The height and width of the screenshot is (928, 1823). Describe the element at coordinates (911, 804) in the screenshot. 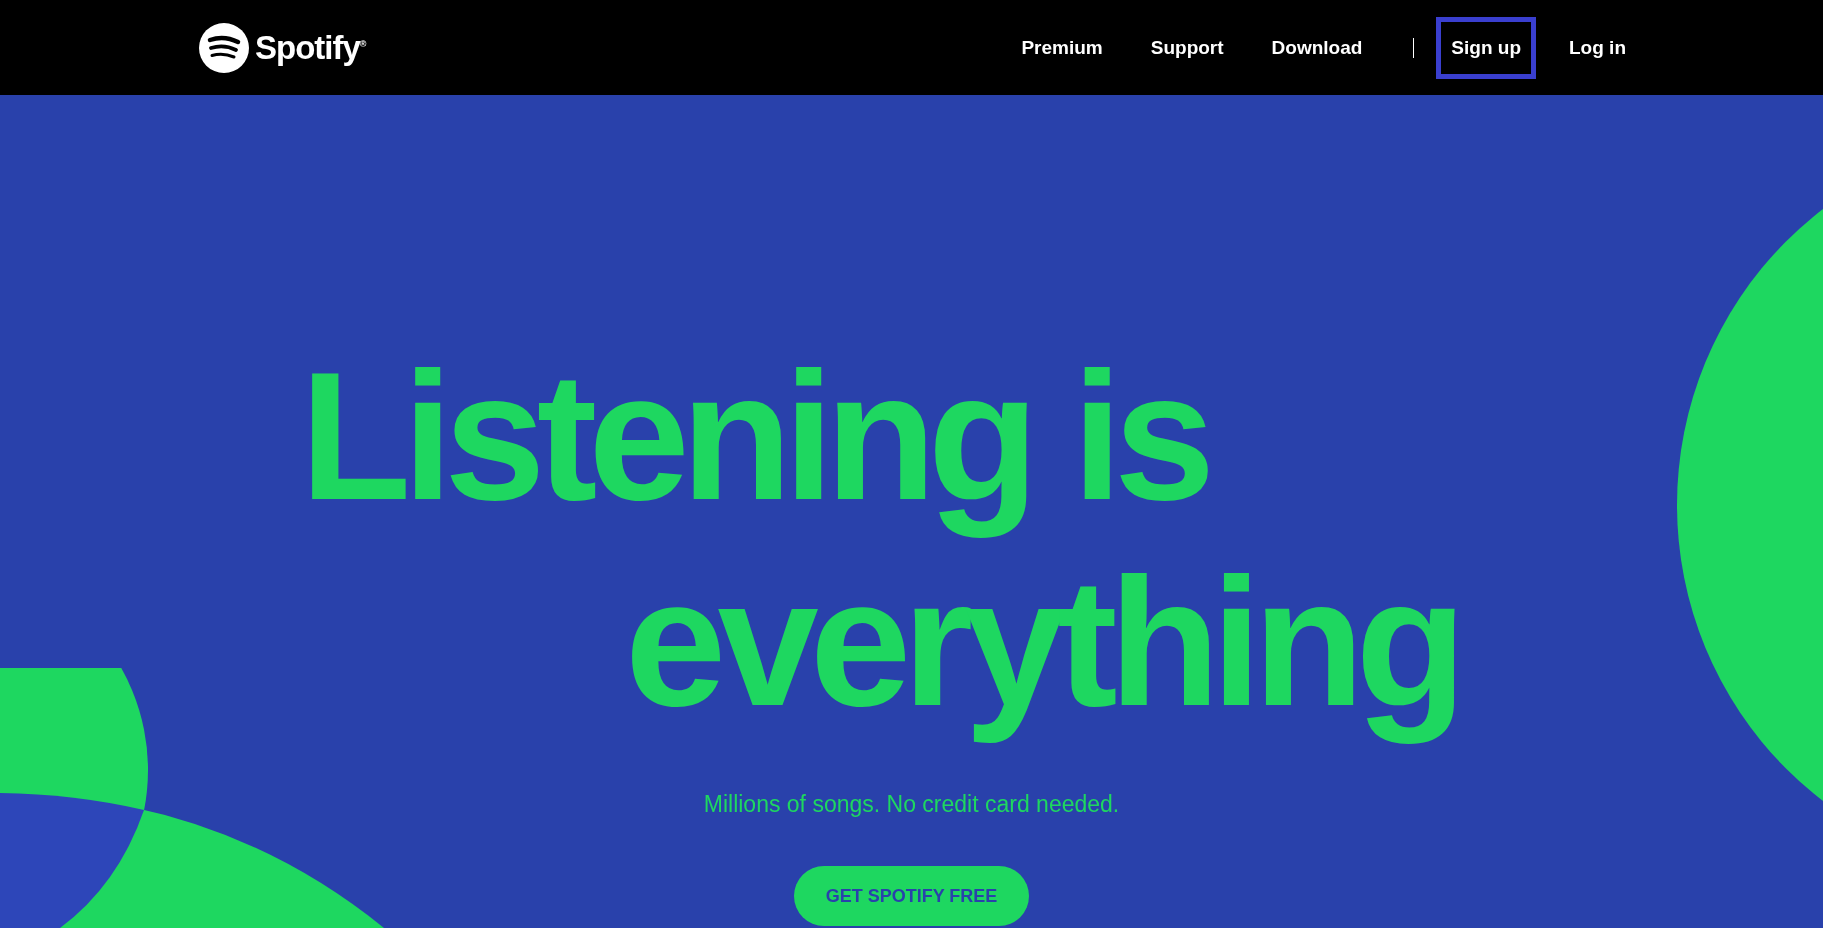

I see `subtitle: Millions of songs. No credit card needed.` at that location.